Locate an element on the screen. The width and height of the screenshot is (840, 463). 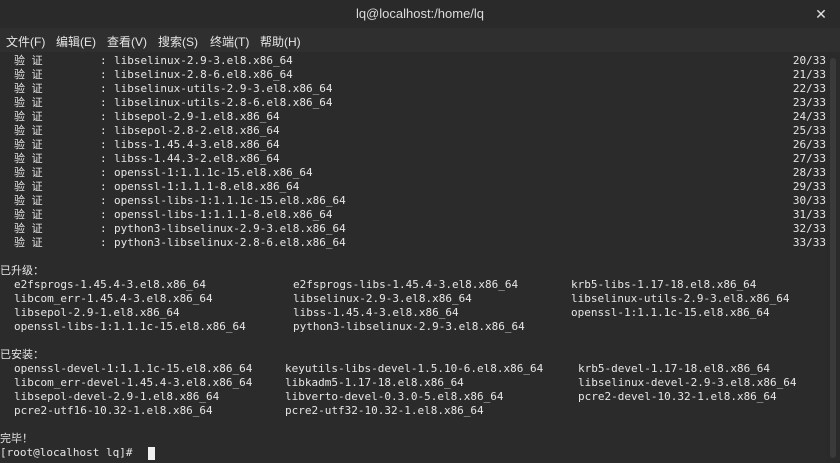
verify-count: 23/33 is located at coordinates (809, 102).